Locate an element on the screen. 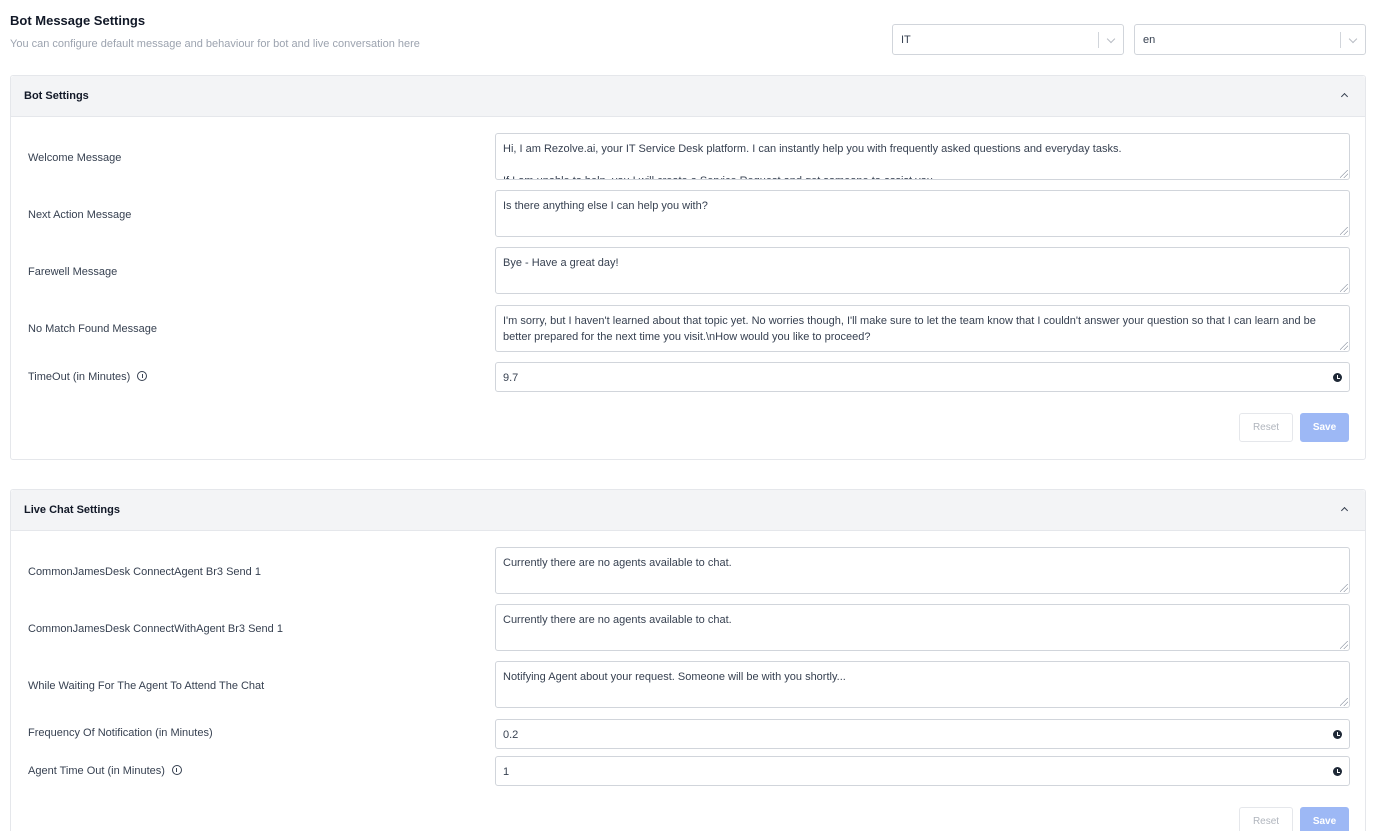  welcome-message-label: Welcome Message is located at coordinates (75, 158).